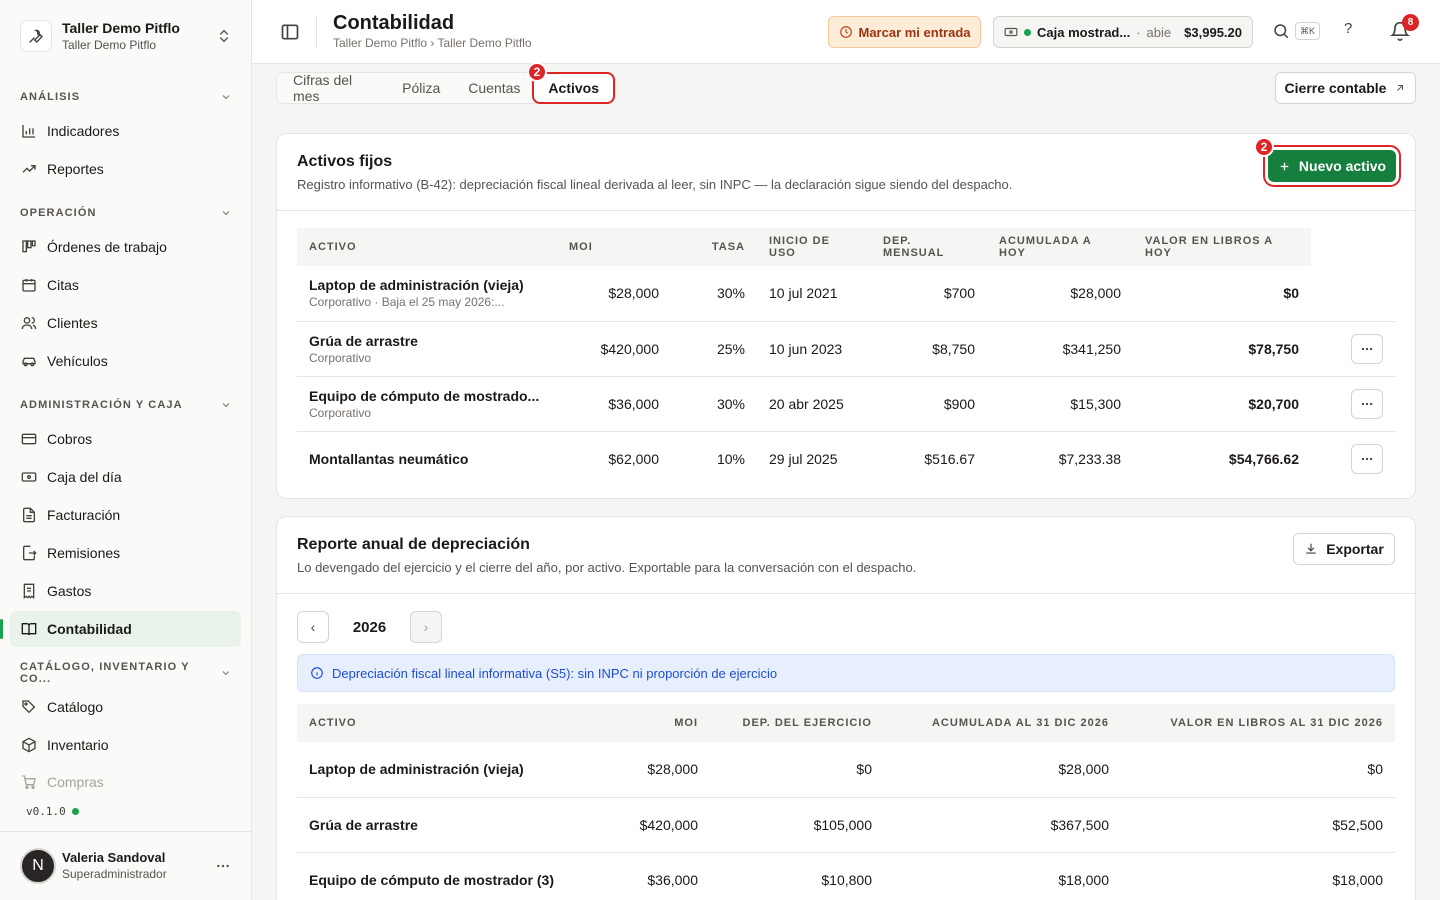 The height and width of the screenshot is (900, 1440). Describe the element at coordinates (426, 627) in the screenshot. I see `next-year-button: ›` at that location.